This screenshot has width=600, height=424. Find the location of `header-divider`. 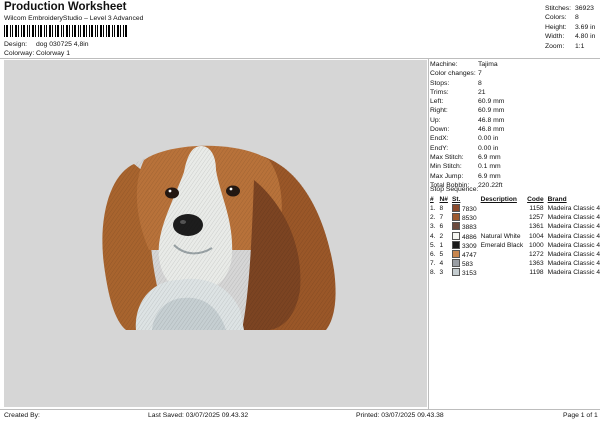

header-divider is located at coordinates (300, 58).